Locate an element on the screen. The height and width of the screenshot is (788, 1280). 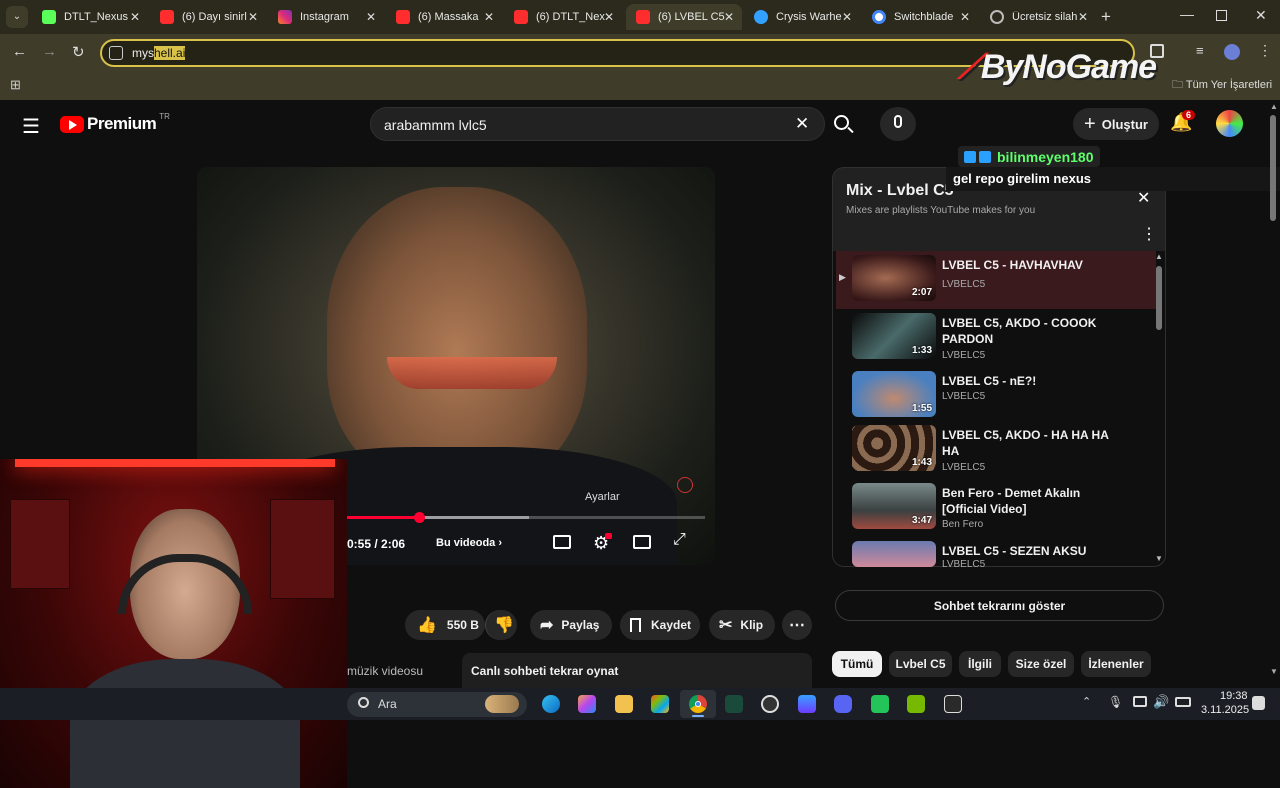
search-button is located at coordinates (843, 124).